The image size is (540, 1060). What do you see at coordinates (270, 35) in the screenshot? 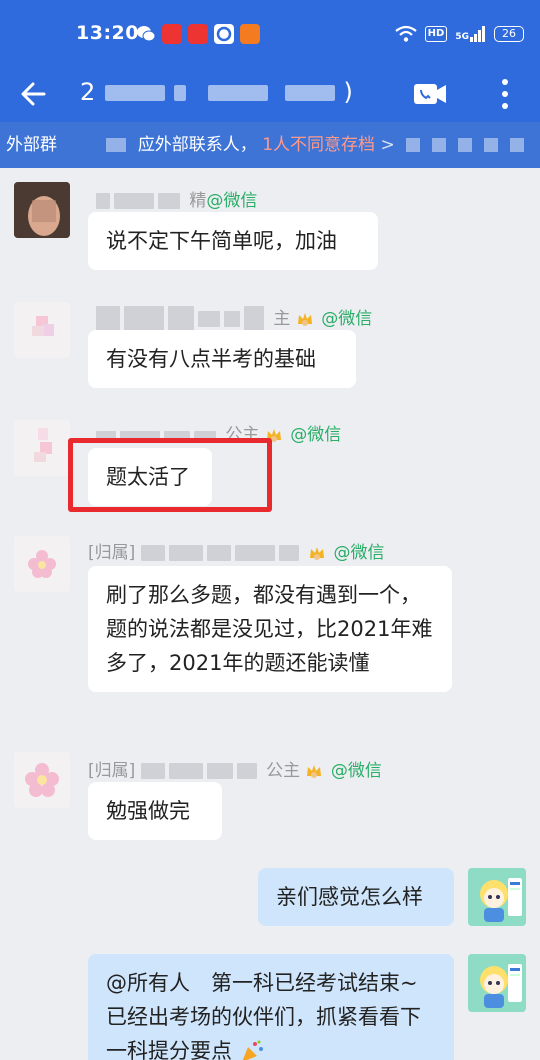
I see `status-bar: 13:20 HD 5G 26` at bounding box center [270, 35].